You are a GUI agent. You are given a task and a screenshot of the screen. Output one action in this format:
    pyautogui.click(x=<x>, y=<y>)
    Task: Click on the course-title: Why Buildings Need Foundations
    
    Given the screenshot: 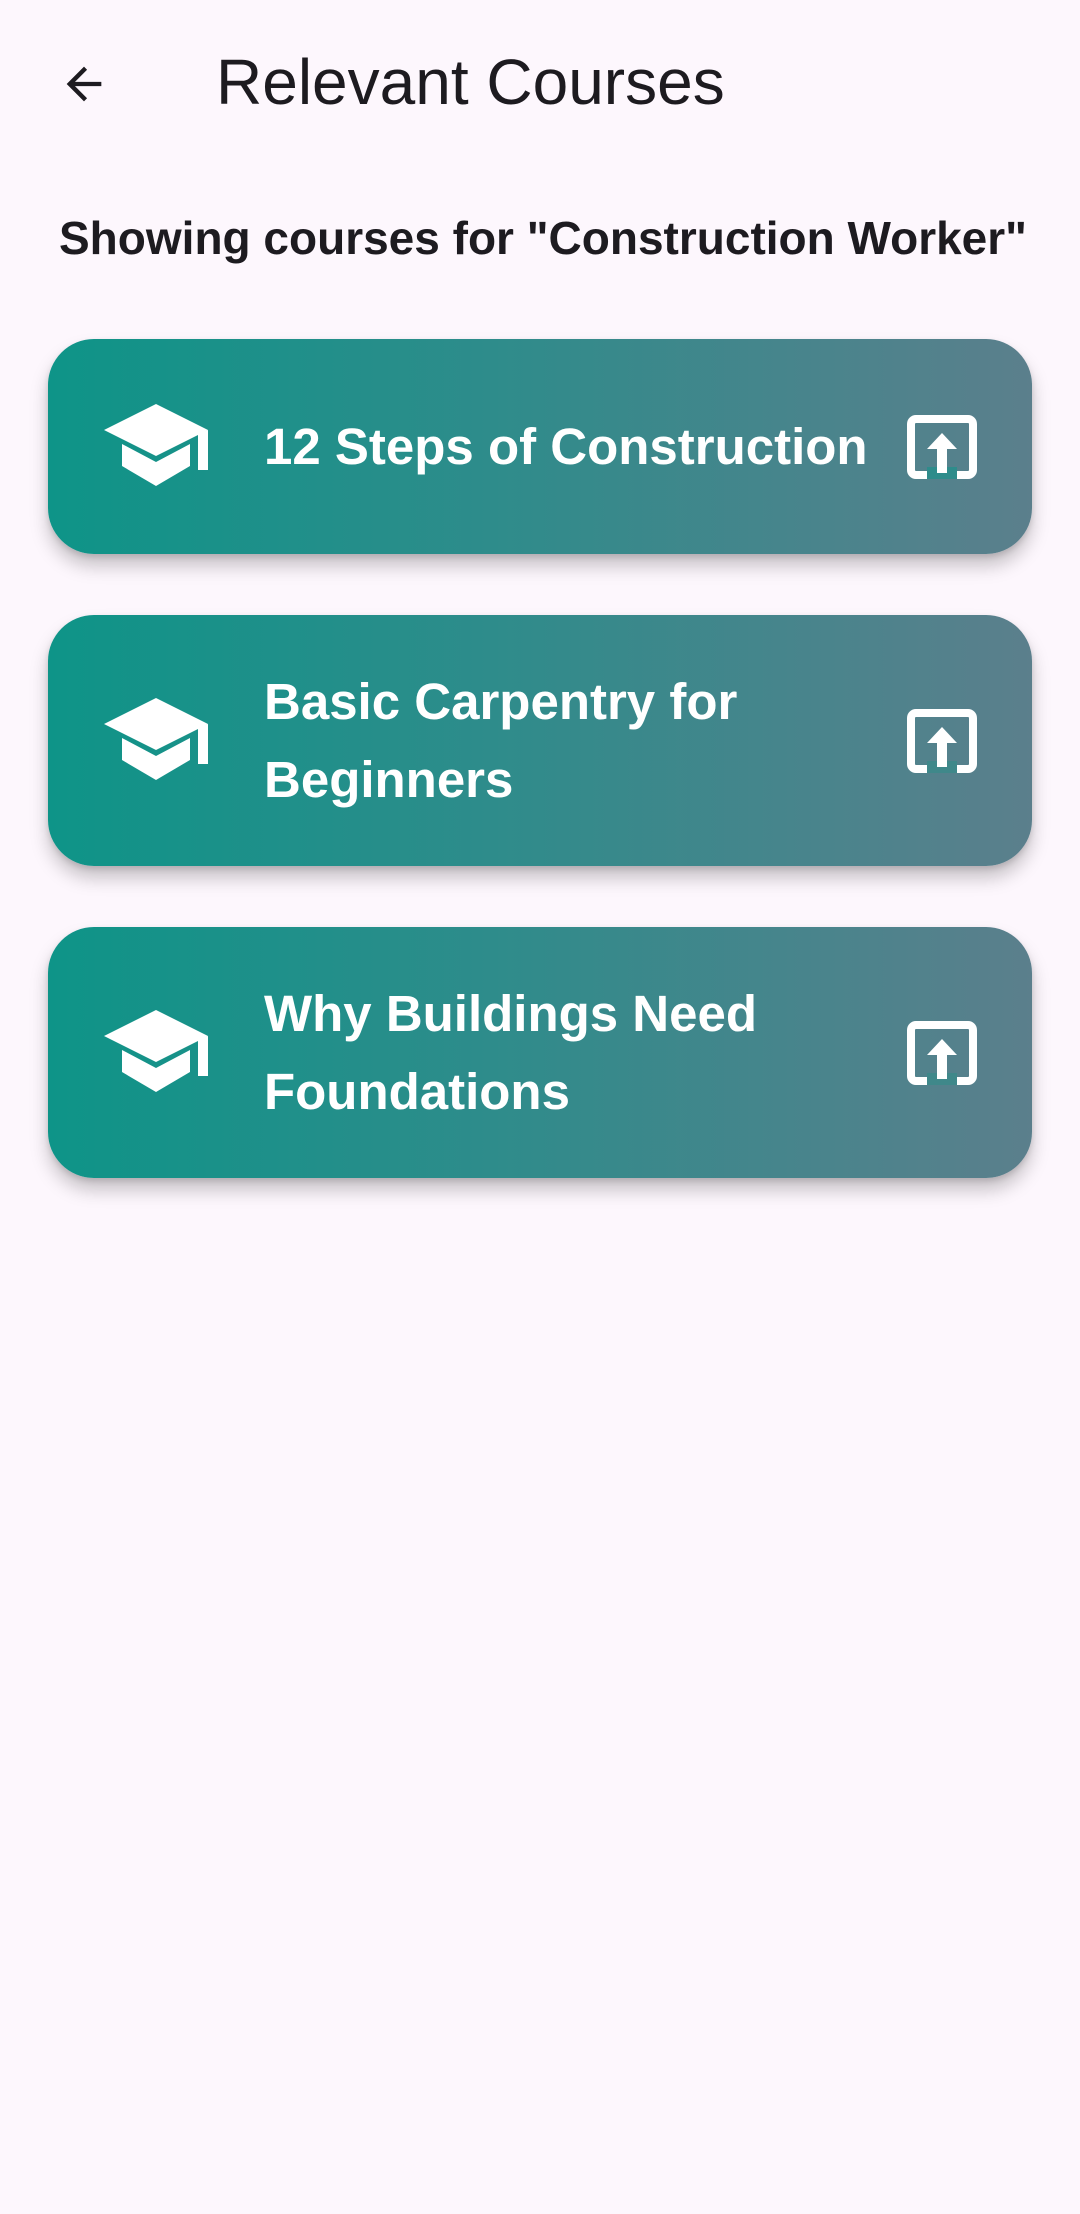 What is the action you would take?
    pyautogui.click(x=511, y=1052)
    